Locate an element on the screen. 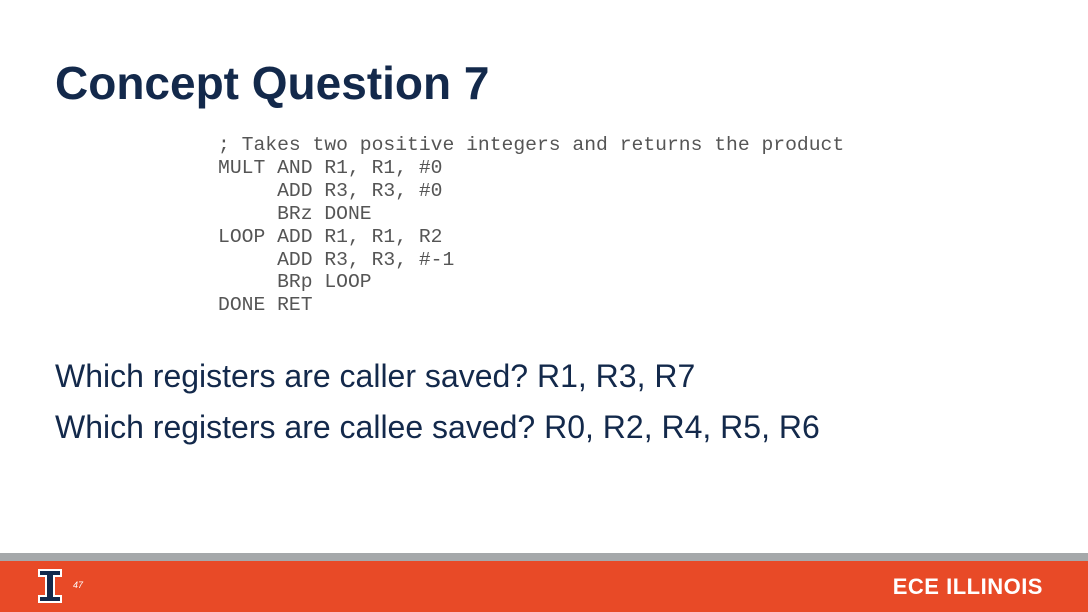 The height and width of the screenshot is (612, 1088). footer: 47 ECE ILLINOIS is located at coordinates (544, 586).